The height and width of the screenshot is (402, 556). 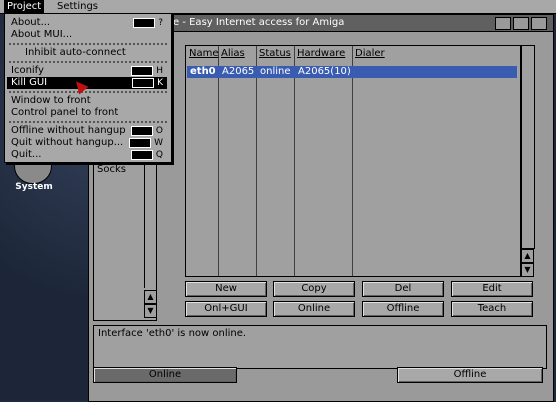 I want to click on cell-hardware: A2065(10), so click(x=324, y=71).